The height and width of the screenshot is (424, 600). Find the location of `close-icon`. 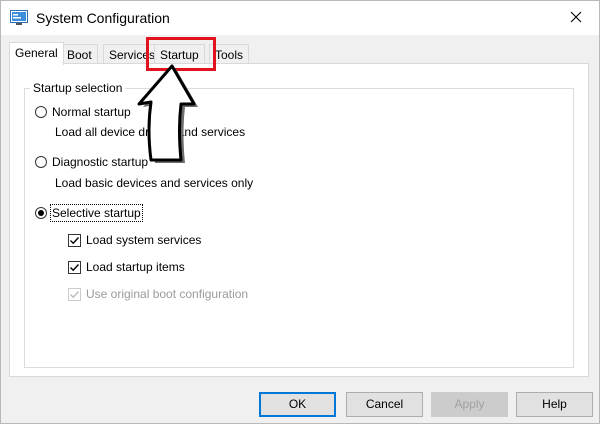

close-icon is located at coordinates (576, 18).